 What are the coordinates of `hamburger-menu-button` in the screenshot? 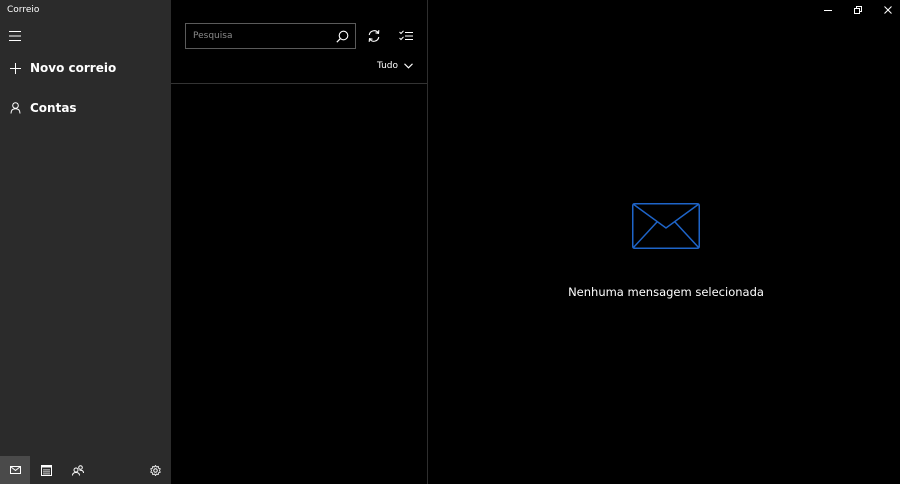 It's located at (15, 36).